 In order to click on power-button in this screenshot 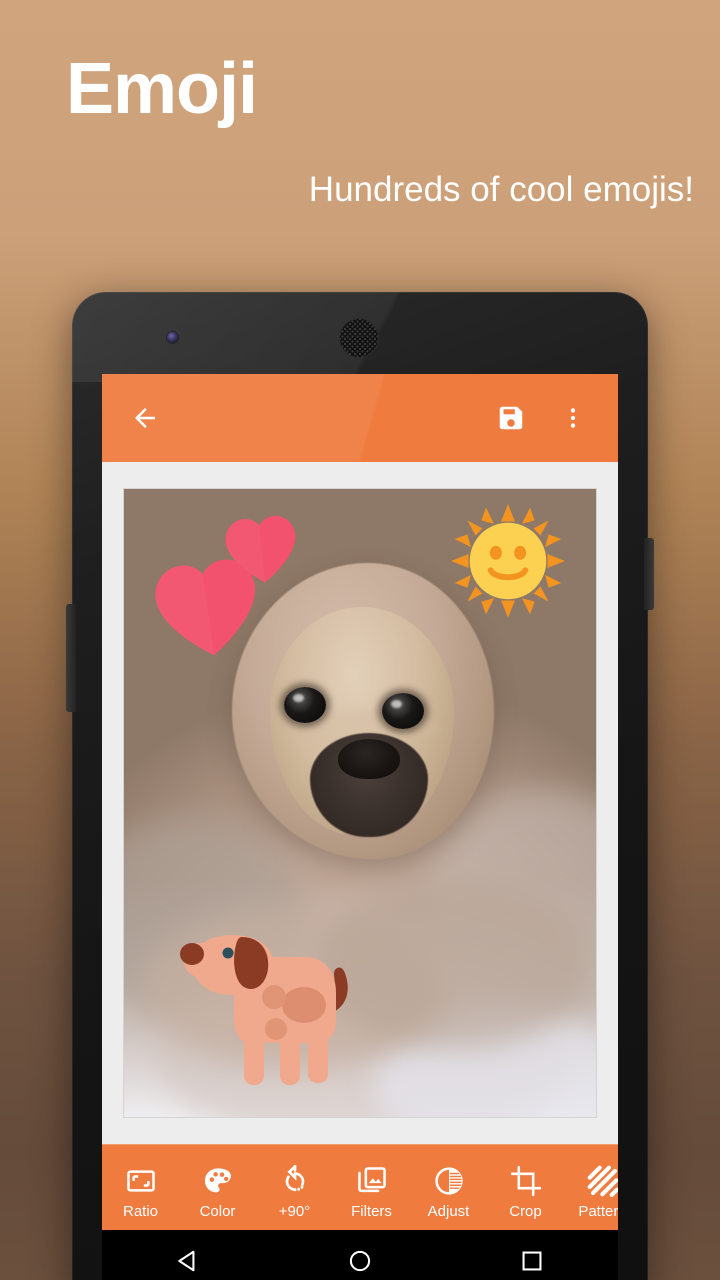, I will do `click(649, 574)`.